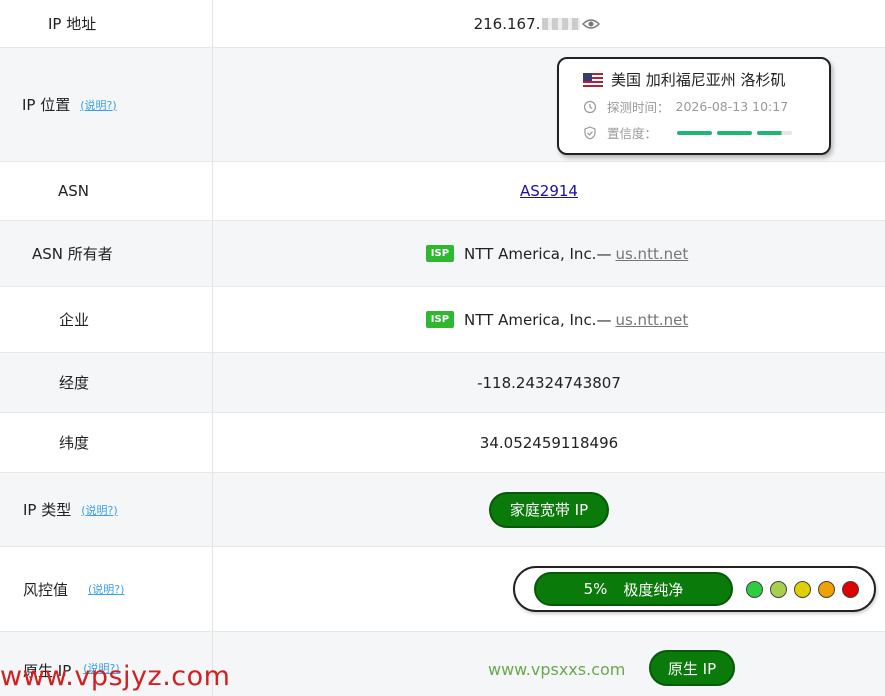 The width and height of the screenshot is (885, 696). I want to click on us-flag-icon, so click(593, 79).